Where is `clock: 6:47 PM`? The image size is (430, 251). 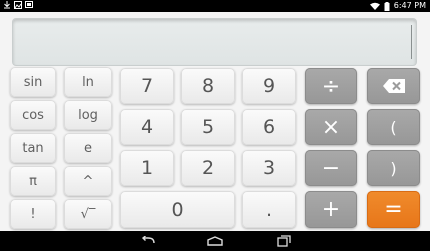
clock: 6:47 PM is located at coordinates (409, 5).